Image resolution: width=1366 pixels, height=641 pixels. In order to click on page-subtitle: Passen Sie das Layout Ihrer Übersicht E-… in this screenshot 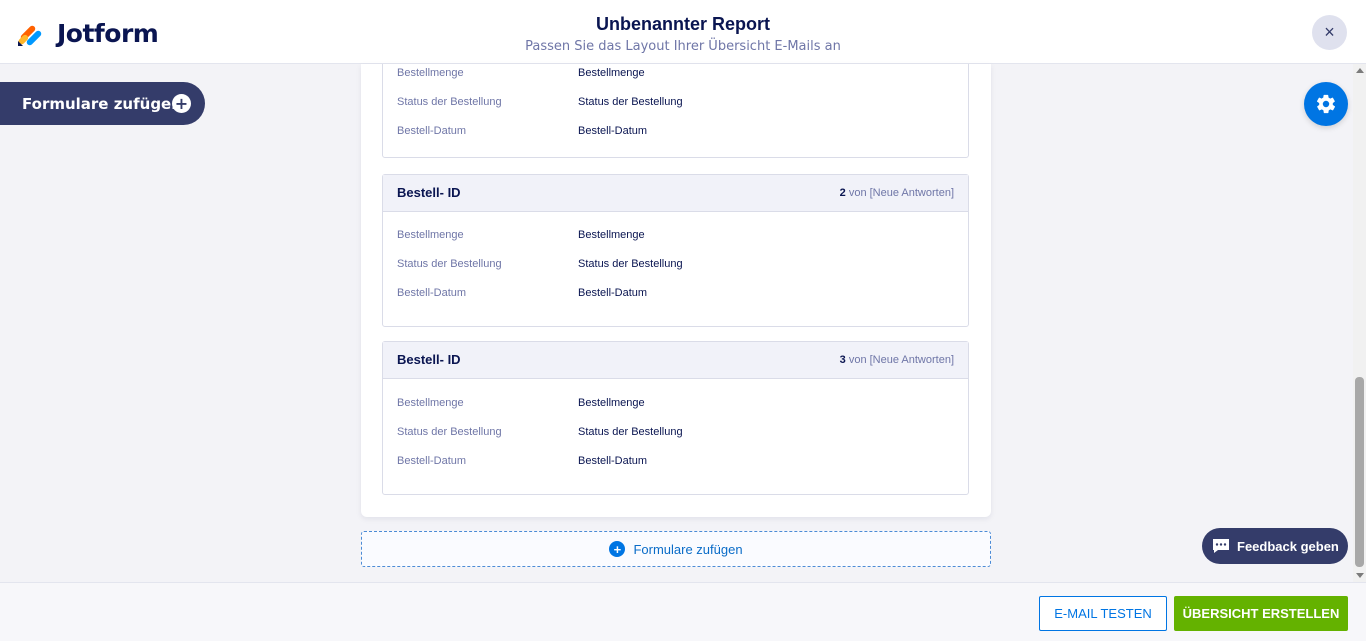, I will do `click(683, 46)`.